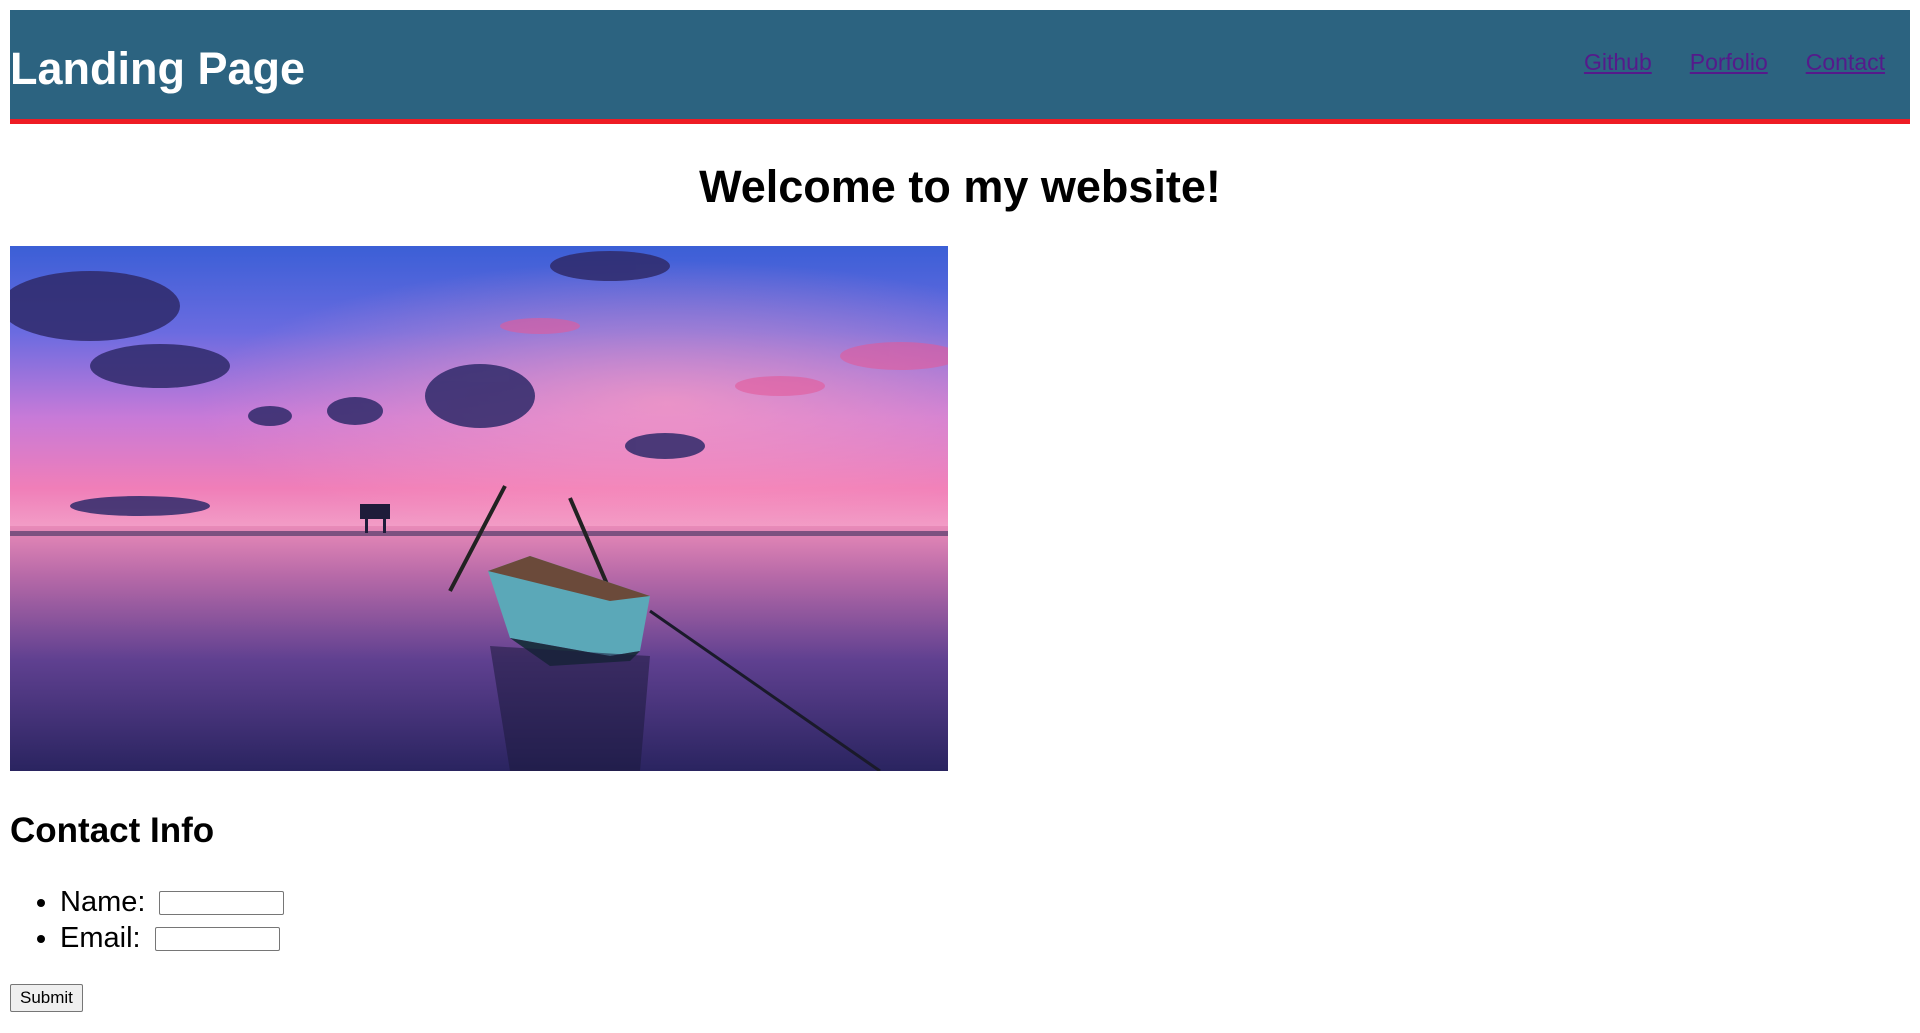  I want to click on nav-link-contact: Contact, so click(1845, 62).